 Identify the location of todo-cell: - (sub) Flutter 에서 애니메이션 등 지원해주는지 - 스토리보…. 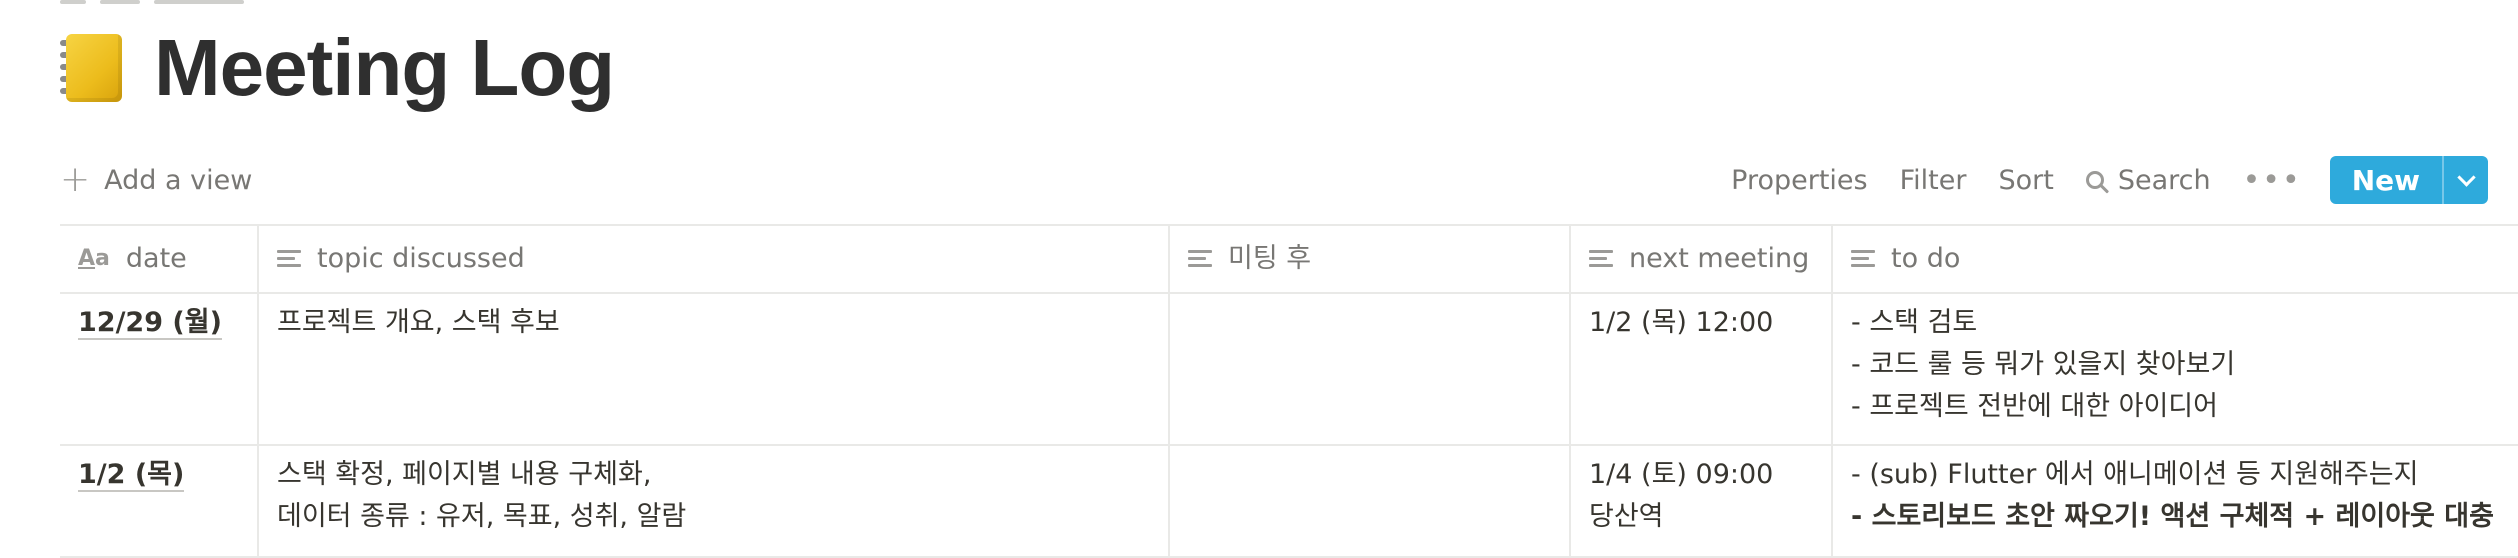
(2175, 501).